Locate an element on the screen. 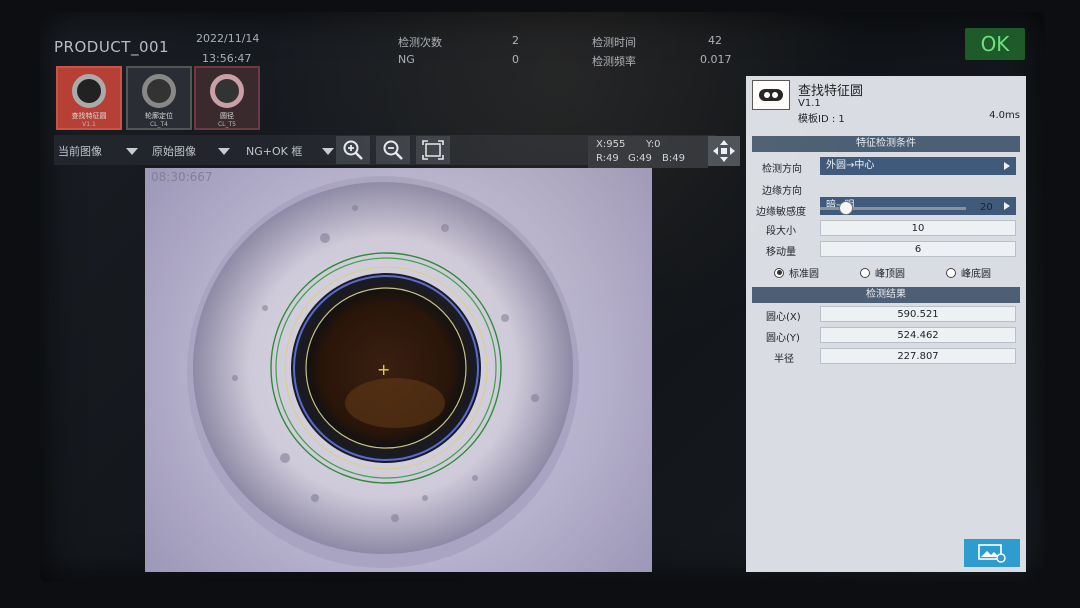 This screenshot has height=608, width=1080. time-text: 13:56:47 is located at coordinates (227, 58).